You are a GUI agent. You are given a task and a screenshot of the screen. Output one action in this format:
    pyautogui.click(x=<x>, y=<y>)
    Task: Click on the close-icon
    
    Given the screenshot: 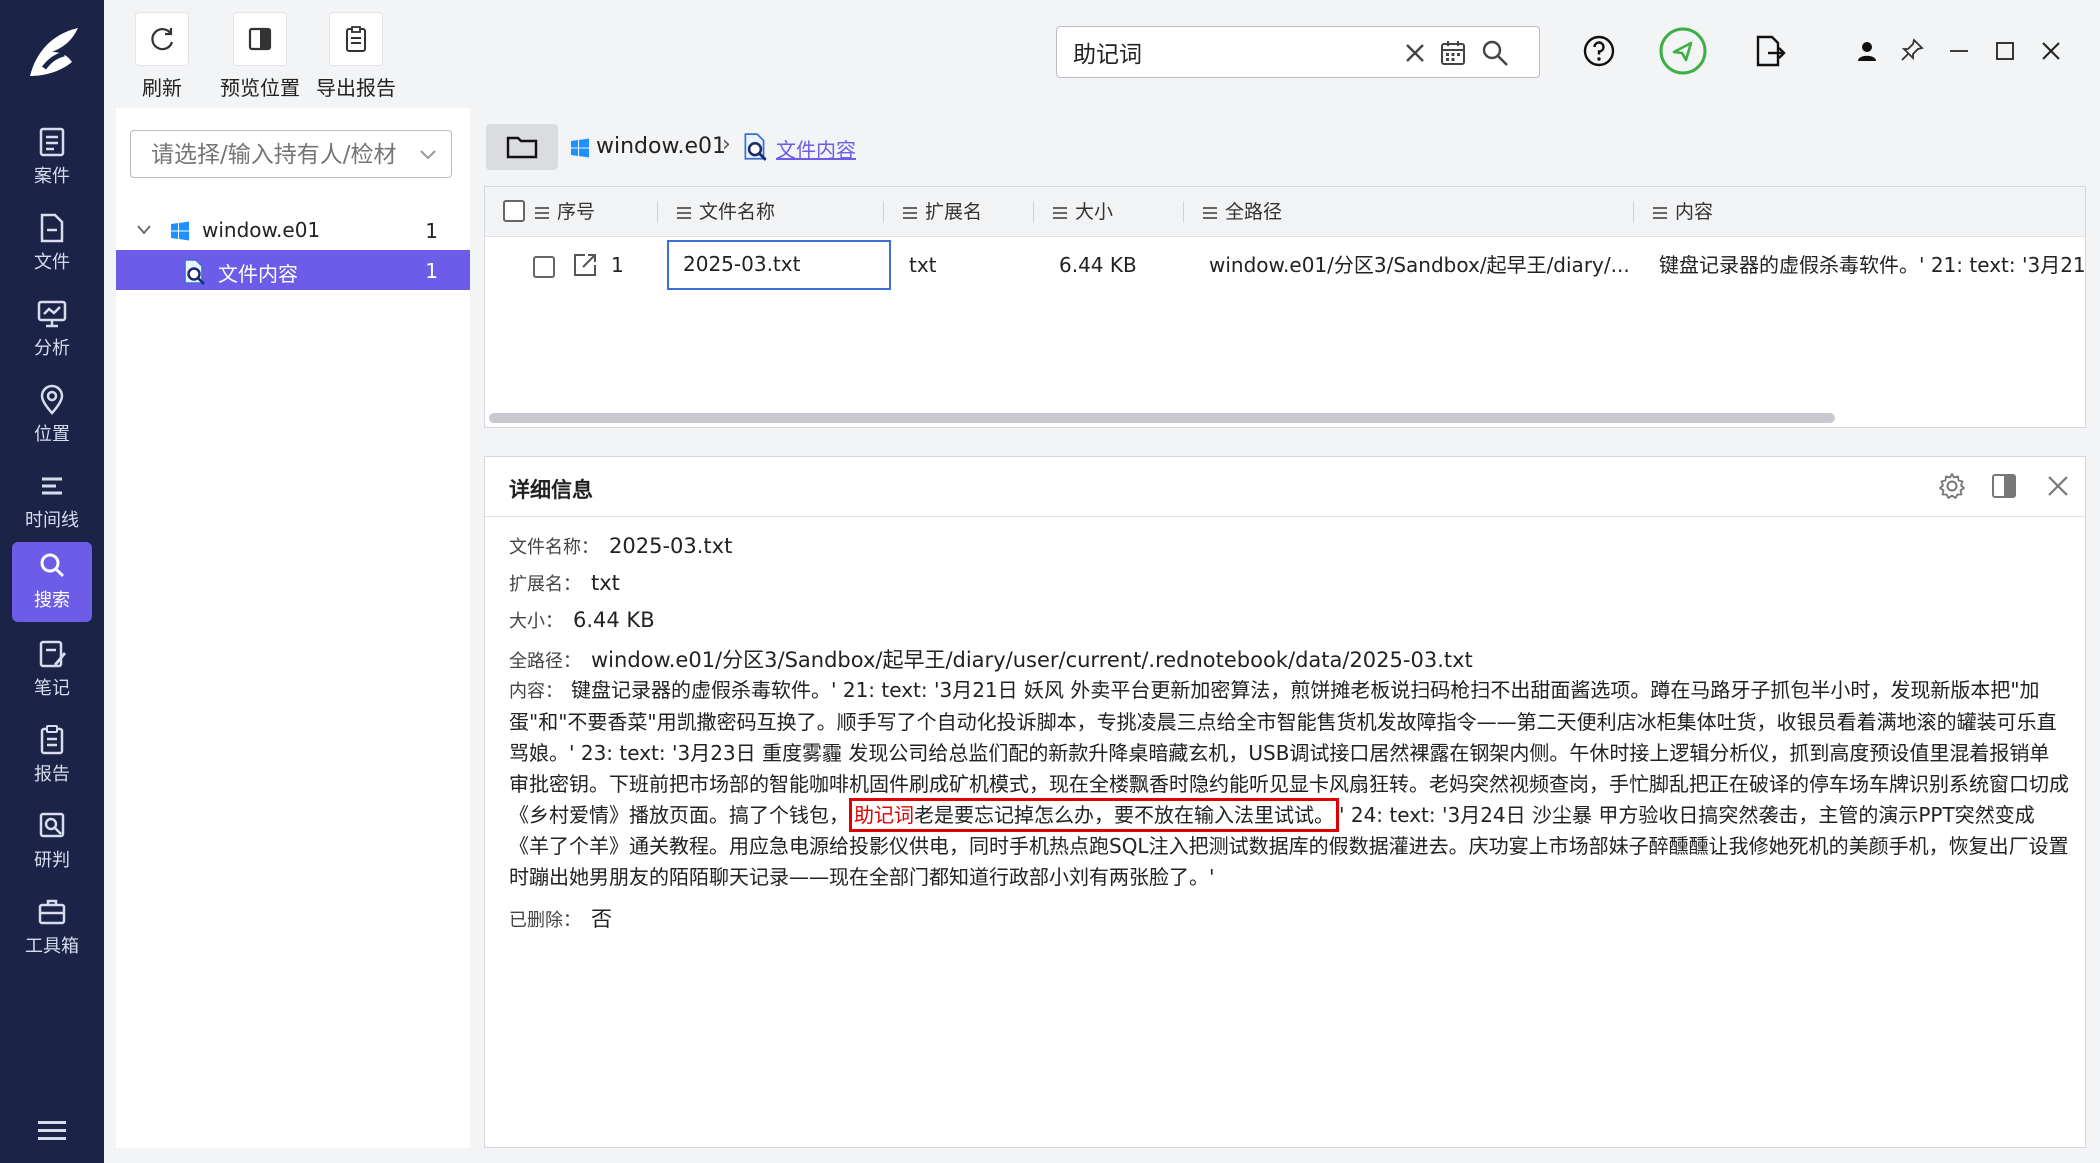 What is the action you would take?
    pyautogui.click(x=2051, y=51)
    